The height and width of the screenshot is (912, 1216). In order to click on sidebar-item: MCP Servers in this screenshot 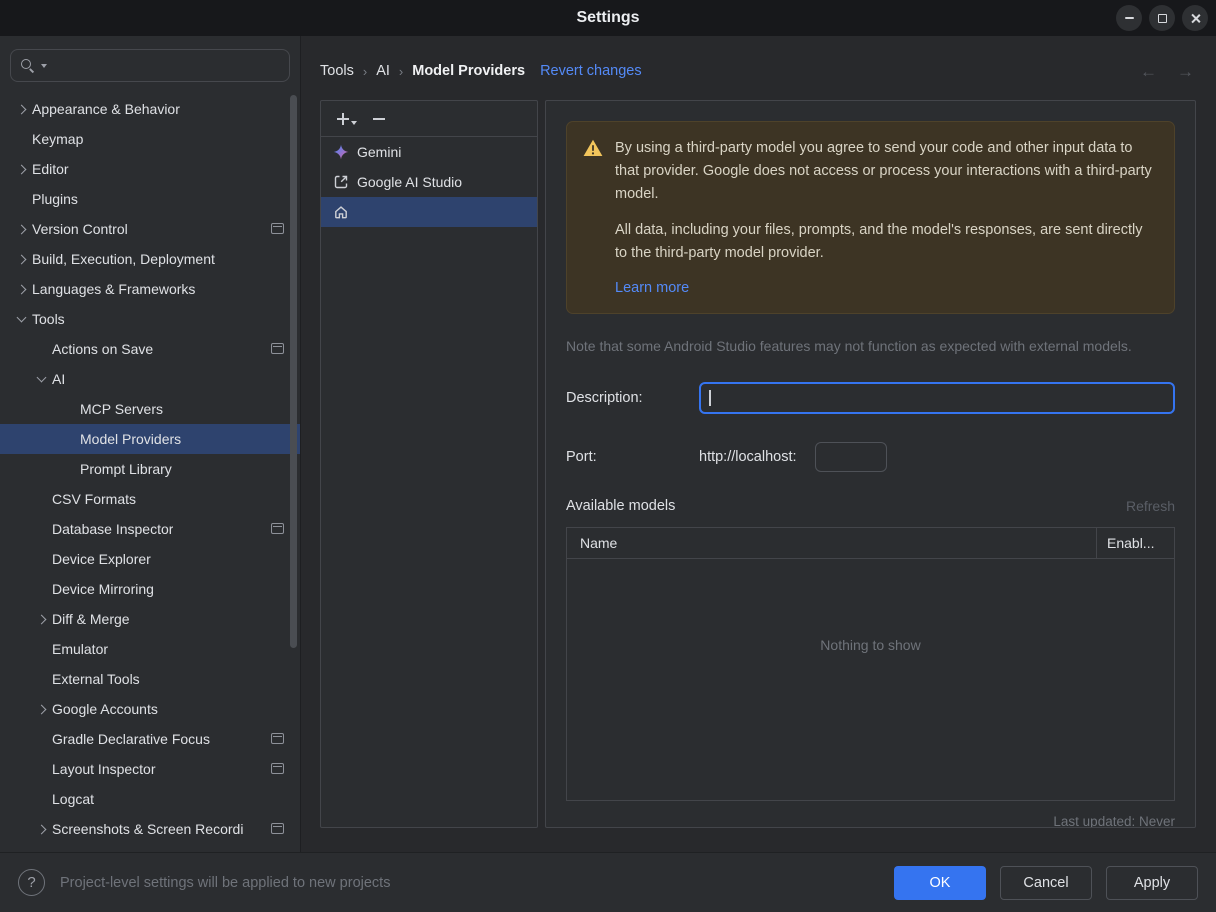, I will do `click(150, 409)`.